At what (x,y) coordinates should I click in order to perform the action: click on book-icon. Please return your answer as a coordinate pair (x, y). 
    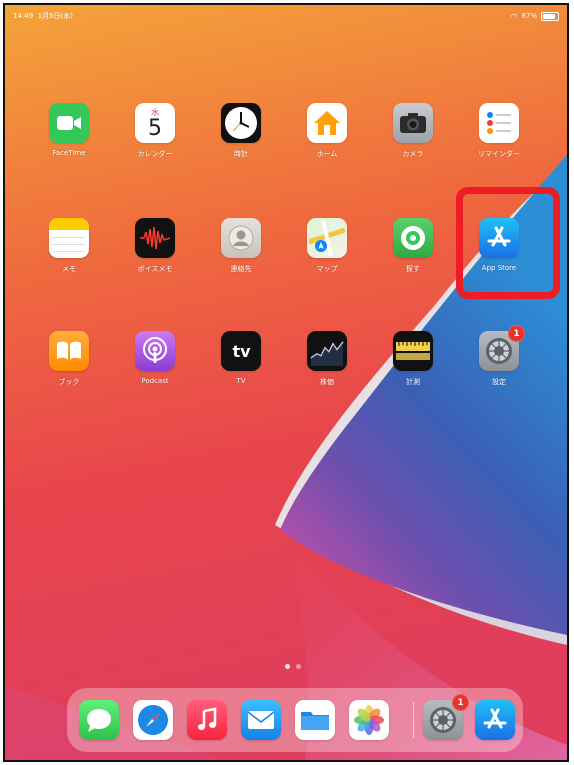
    Looking at the image, I should click on (69, 351).